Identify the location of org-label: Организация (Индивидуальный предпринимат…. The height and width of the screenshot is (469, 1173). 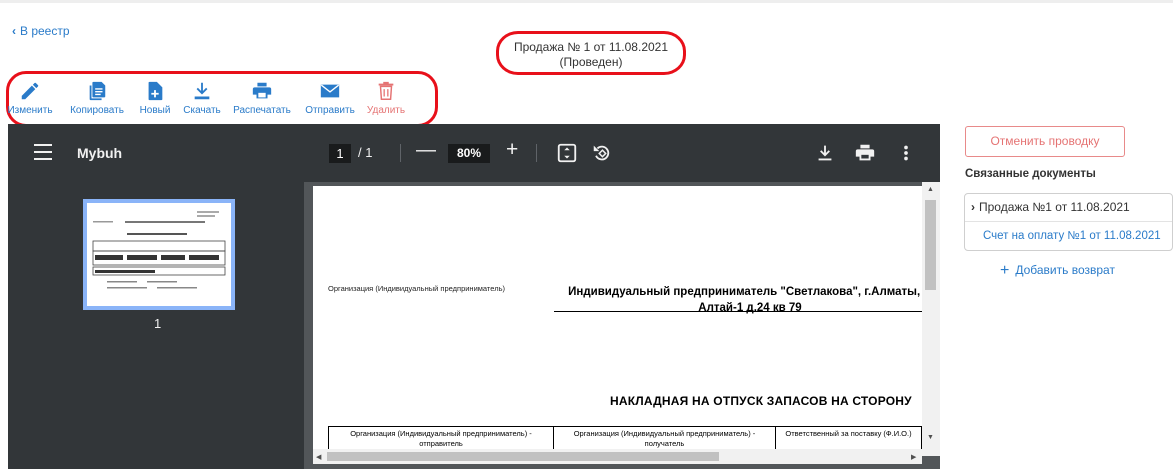
(416, 288).